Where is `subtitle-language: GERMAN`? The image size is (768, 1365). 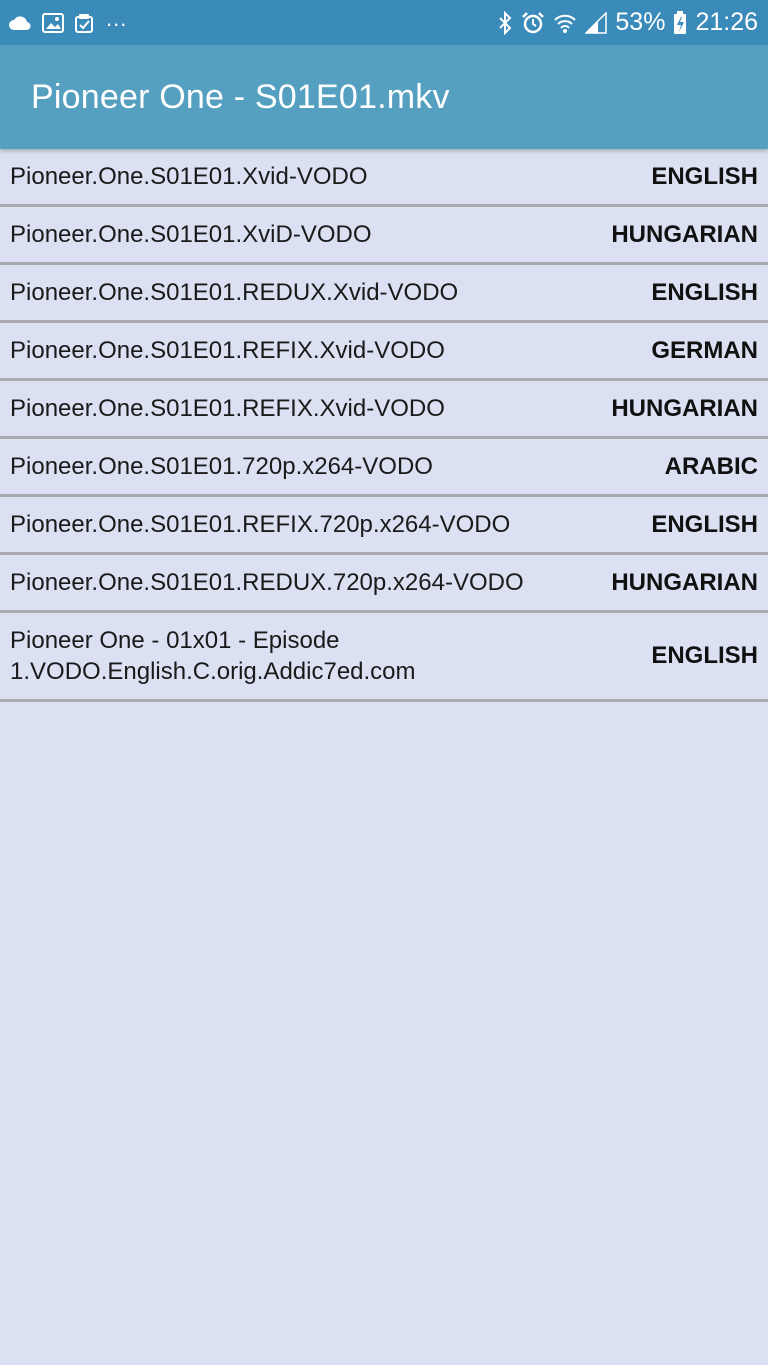
subtitle-language: GERMAN is located at coordinates (704, 350).